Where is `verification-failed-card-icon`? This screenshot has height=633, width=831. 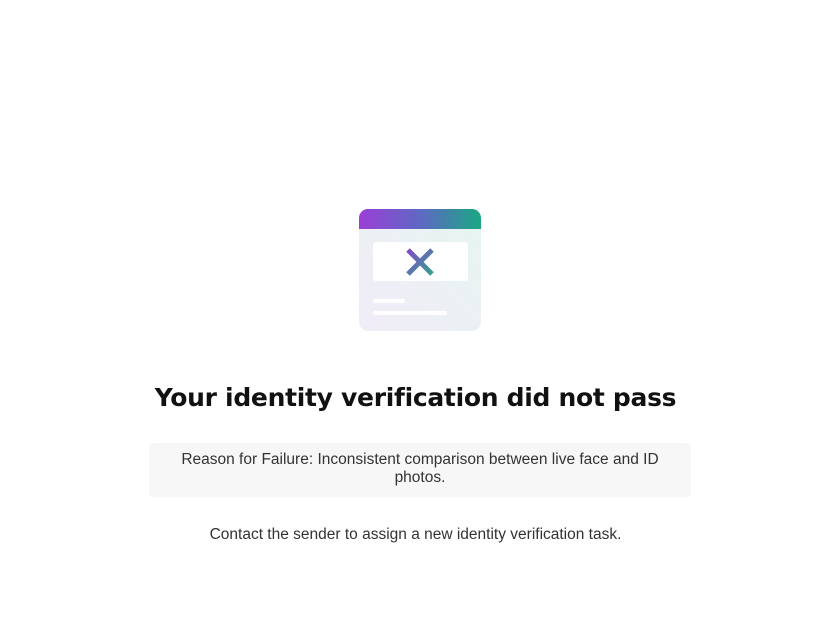
verification-failed-card-icon is located at coordinates (420, 270).